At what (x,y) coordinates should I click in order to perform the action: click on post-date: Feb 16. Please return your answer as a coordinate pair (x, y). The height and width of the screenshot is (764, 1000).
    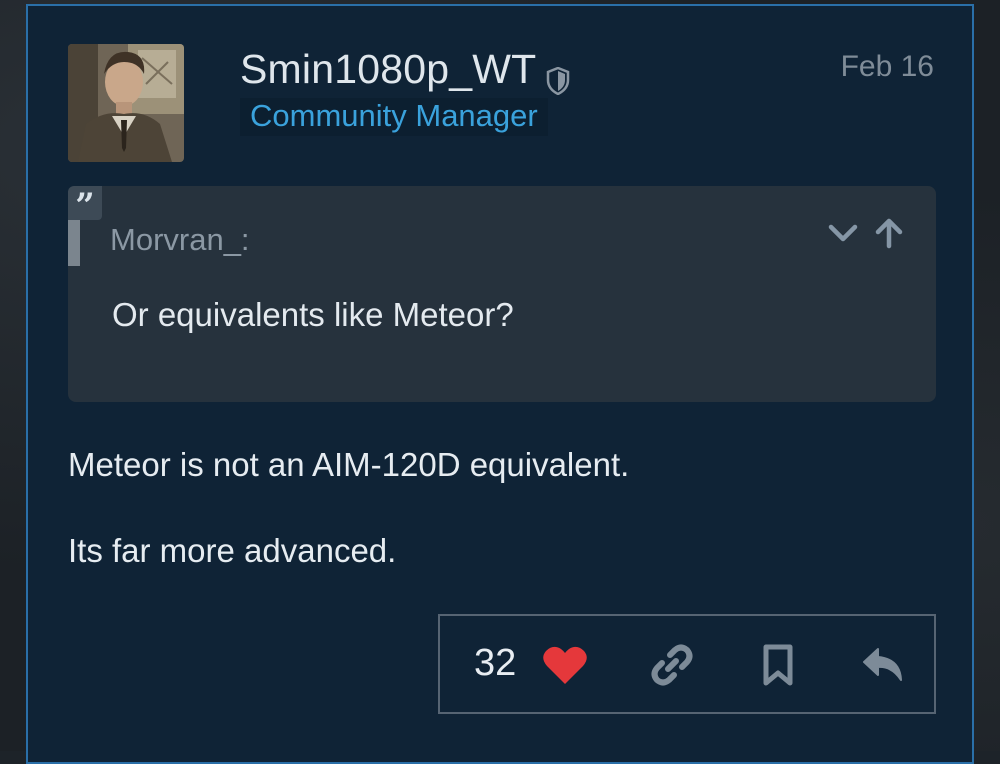
    Looking at the image, I should click on (887, 67).